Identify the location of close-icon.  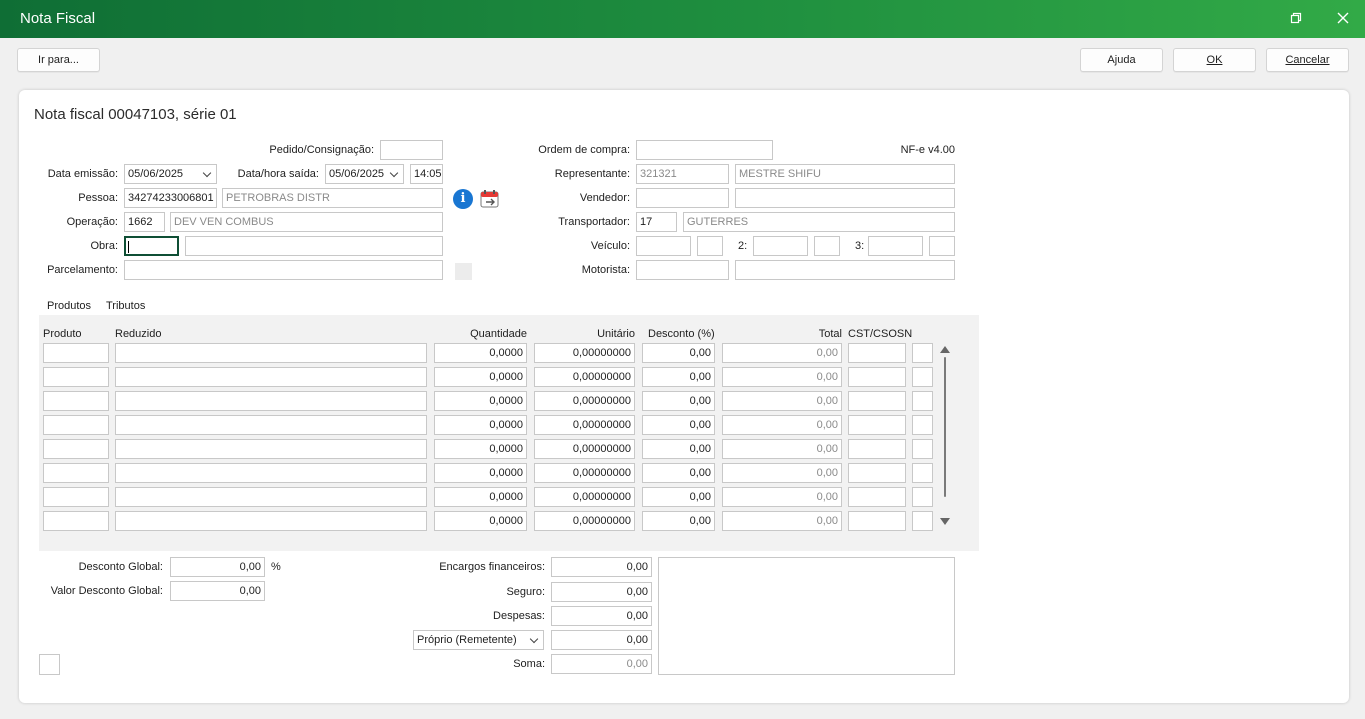
(1343, 18).